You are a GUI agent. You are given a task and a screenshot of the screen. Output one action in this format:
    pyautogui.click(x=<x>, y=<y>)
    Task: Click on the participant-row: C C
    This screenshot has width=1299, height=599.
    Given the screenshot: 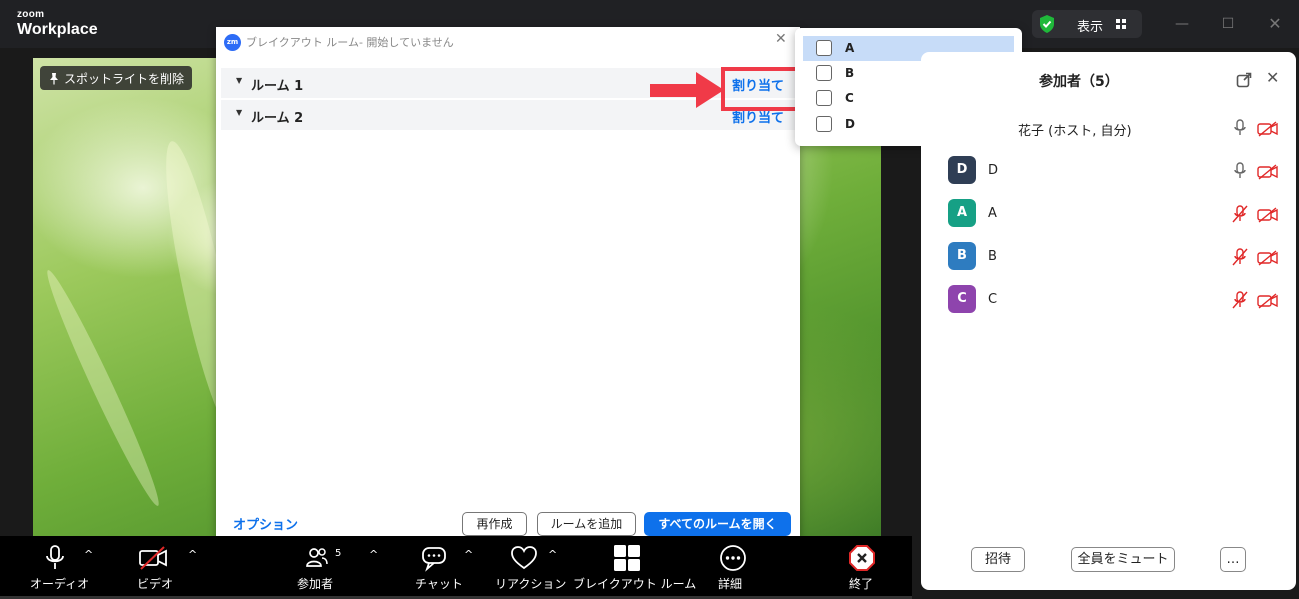 What is the action you would take?
    pyautogui.click(x=1108, y=300)
    